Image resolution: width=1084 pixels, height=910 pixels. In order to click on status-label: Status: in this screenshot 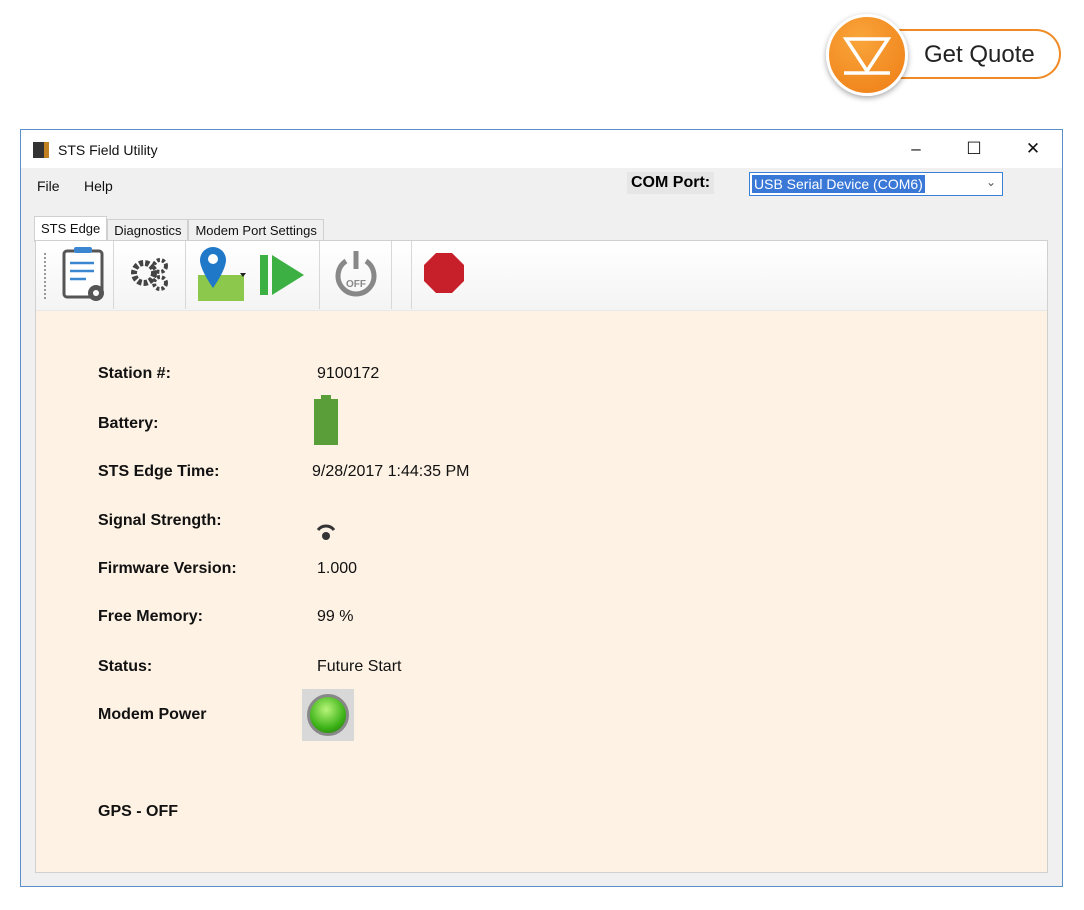, I will do `click(125, 666)`.